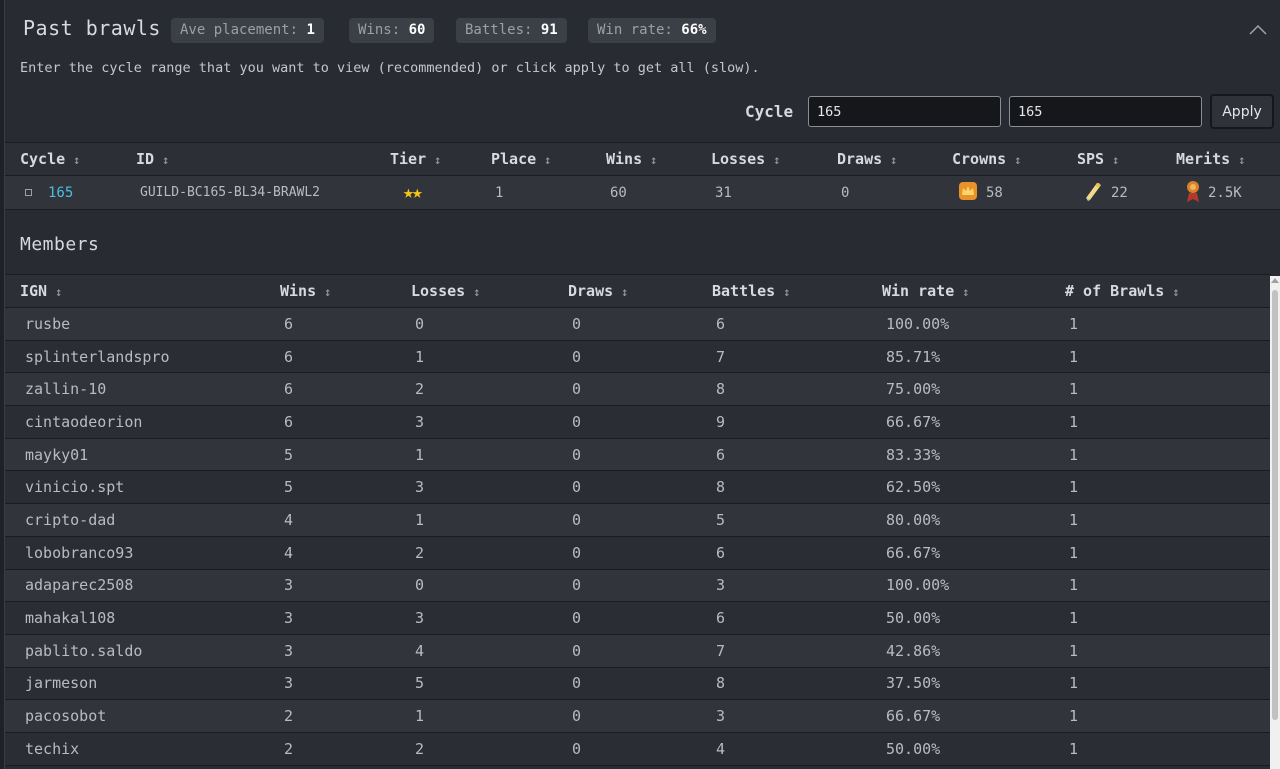 The image size is (1280, 769). What do you see at coordinates (420, 323) in the screenshot?
I see `cell-losses: 0` at bounding box center [420, 323].